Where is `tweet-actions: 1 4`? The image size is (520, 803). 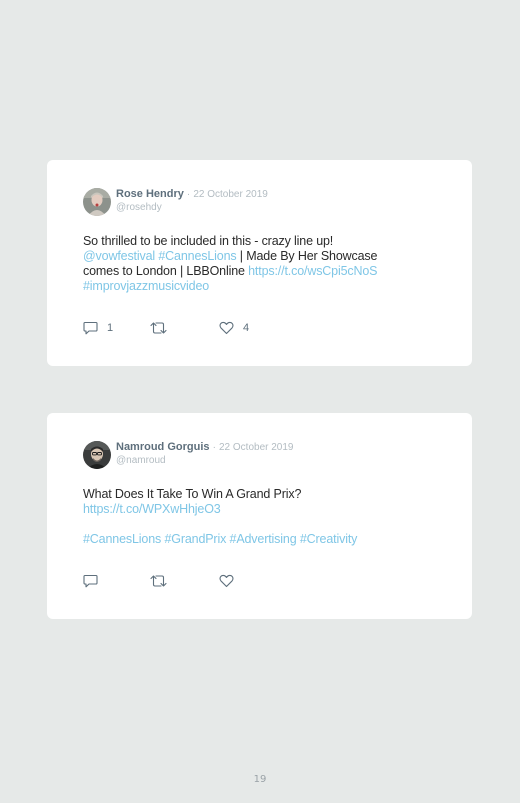 tweet-actions: 1 4 is located at coordinates (183, 328).